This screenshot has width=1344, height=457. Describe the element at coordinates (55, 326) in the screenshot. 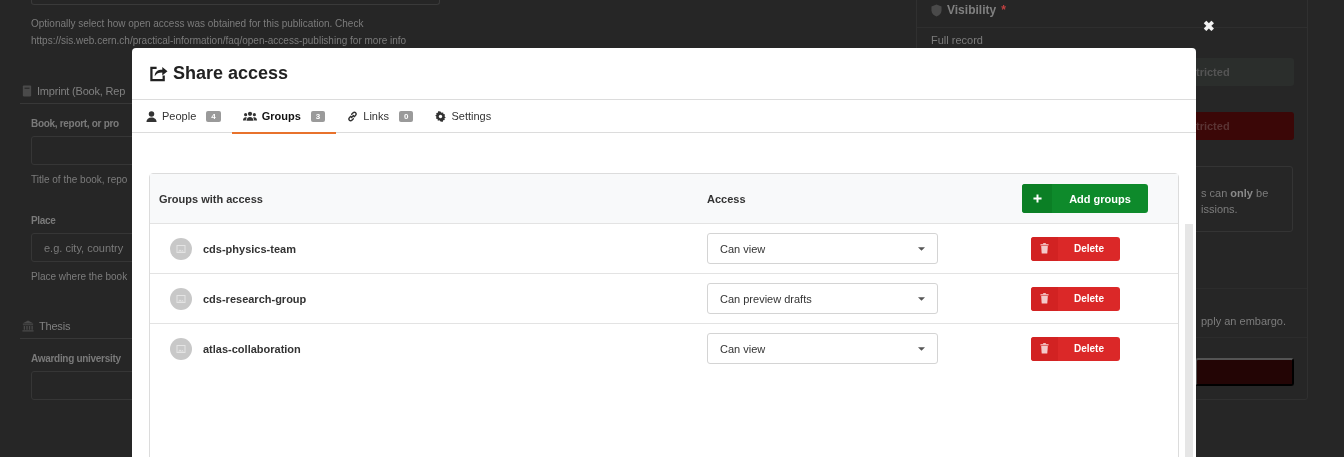

I see `section-title: Thesis` at that location.